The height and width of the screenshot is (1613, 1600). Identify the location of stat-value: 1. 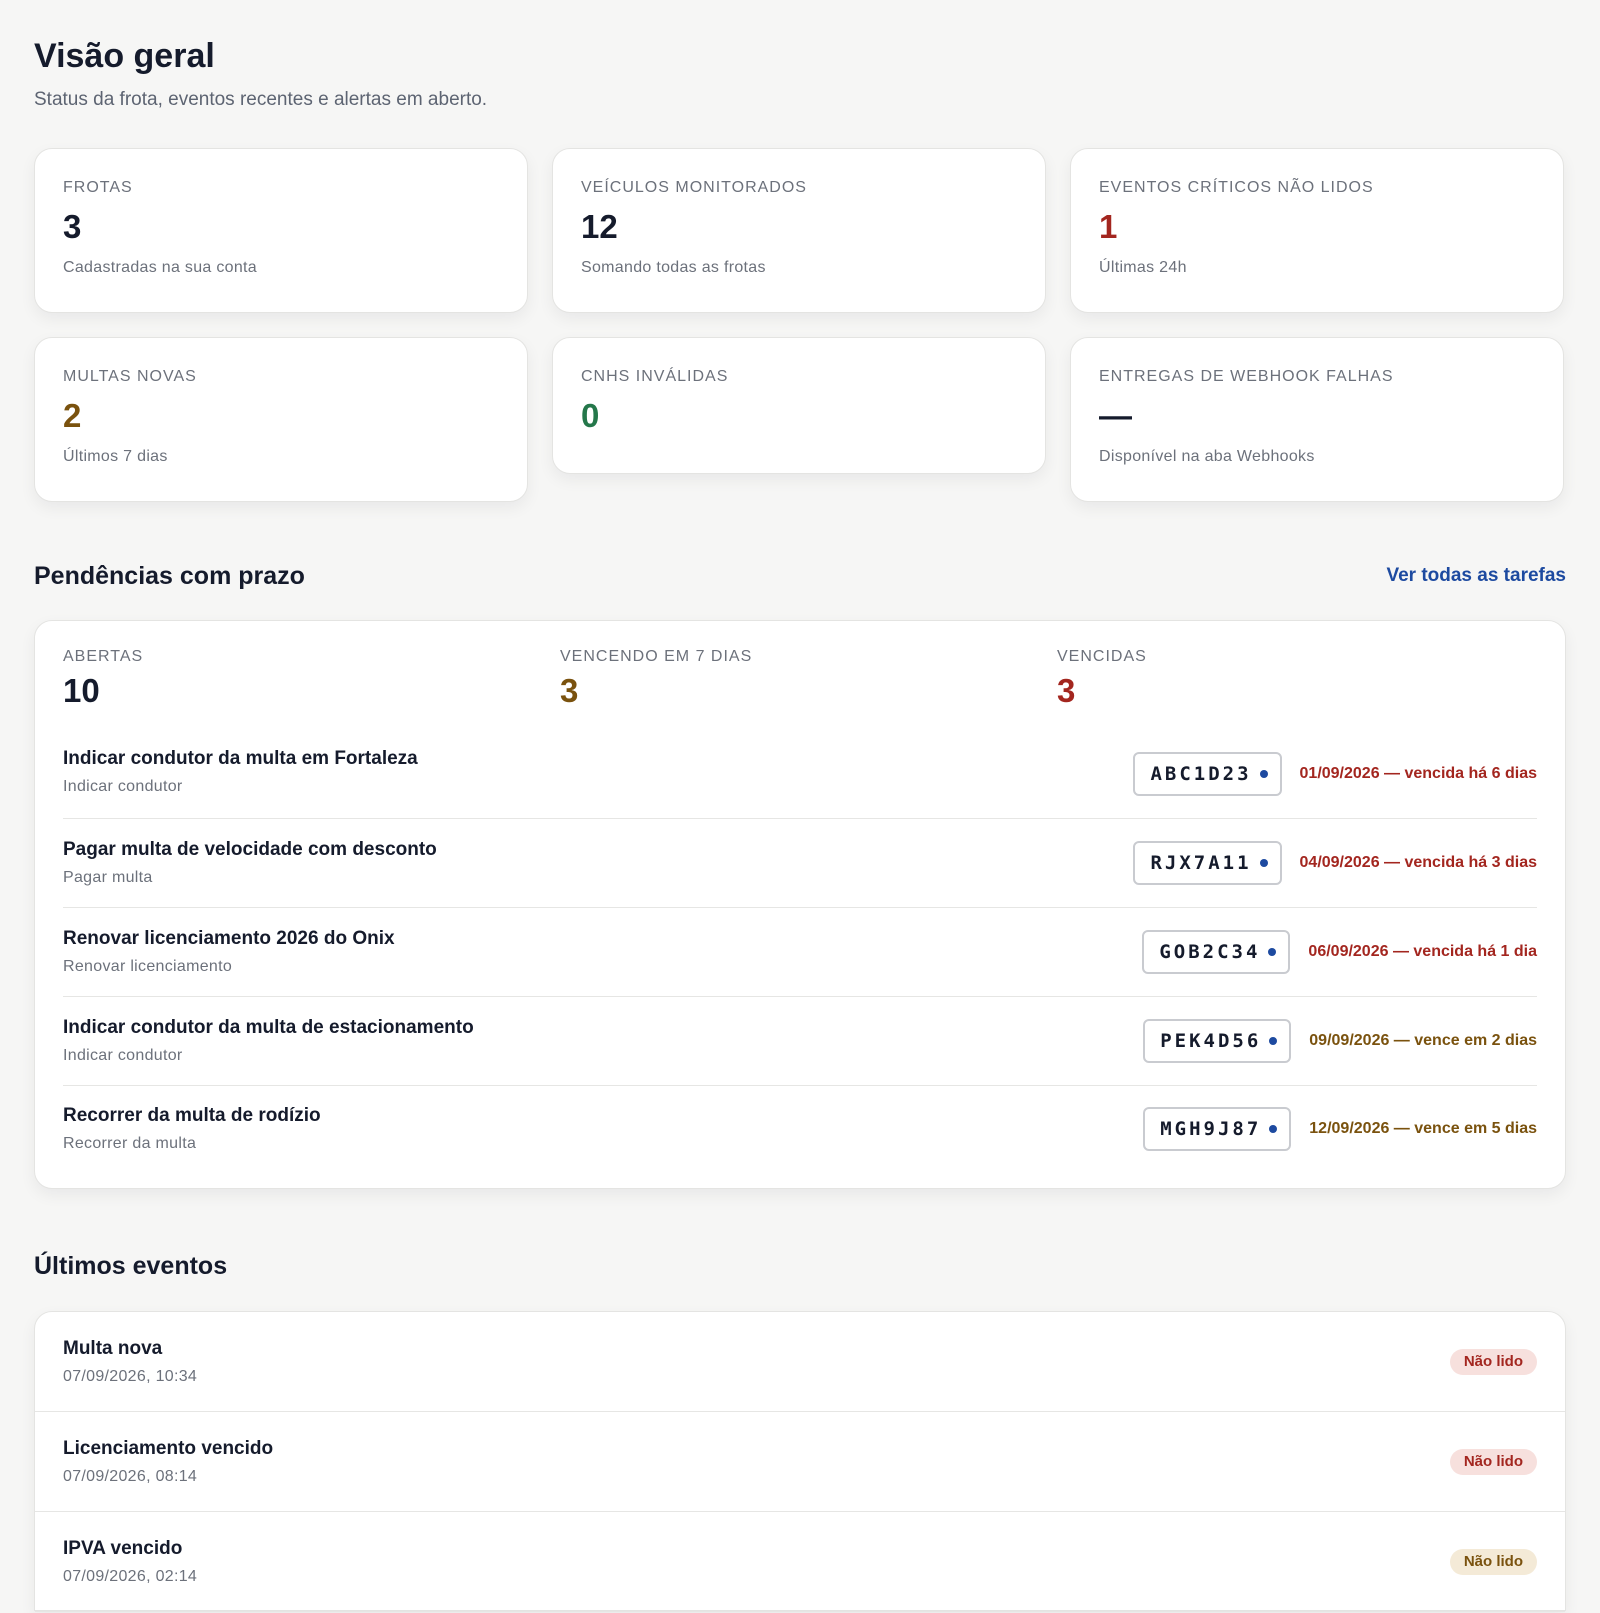
(1108, 226).